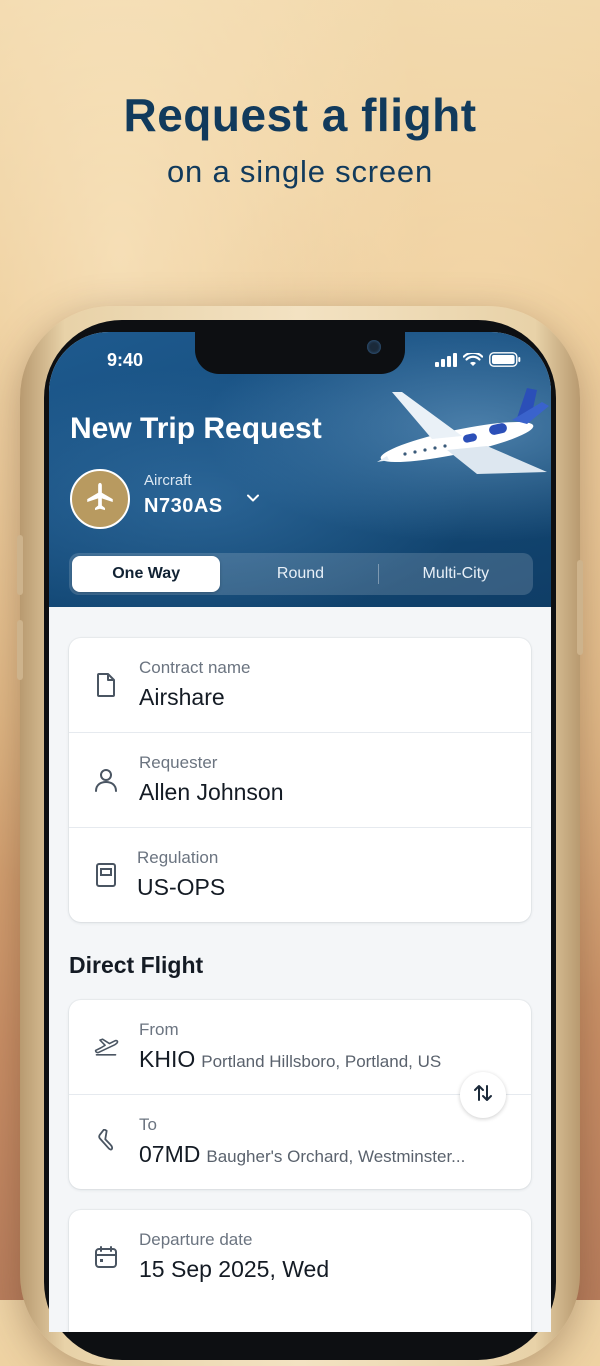  I want to click on cellular-signal-icon, so click(446, 362).